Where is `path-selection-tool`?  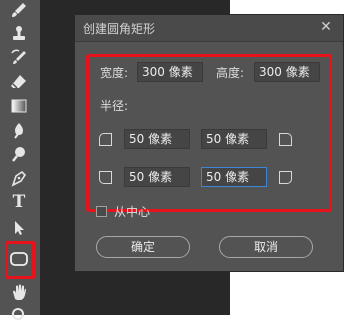 path-selection-tool is located at coordinates (19, 228).